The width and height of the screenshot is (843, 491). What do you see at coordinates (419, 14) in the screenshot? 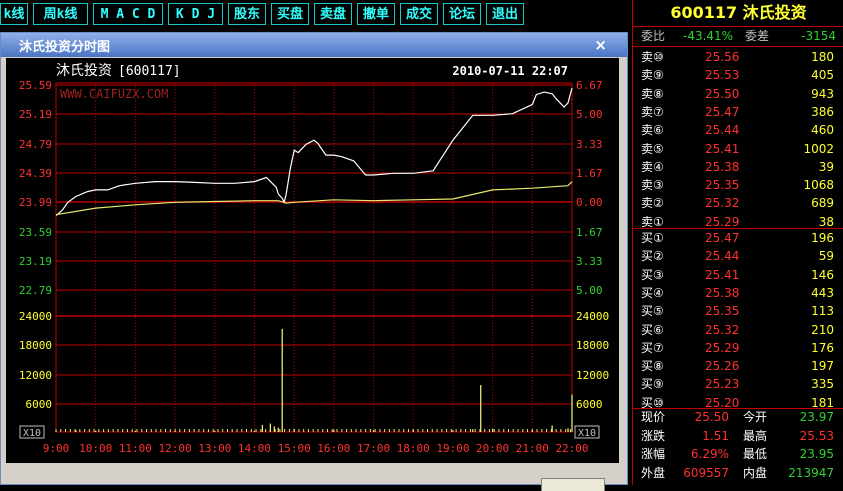
I see `toolbar-button-8: 成交` at bounding box center [419, 14].